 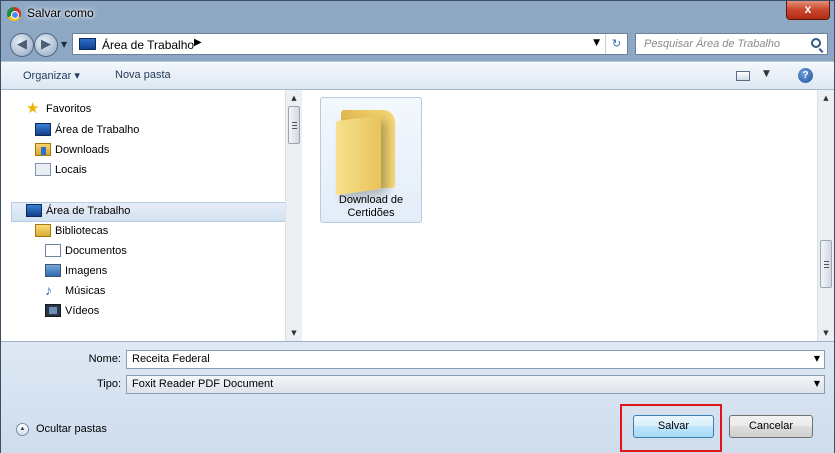 What do you see at coordinates (82, 231) in the screenshot?
I see `sidebar-item-label: Bibliotecas` at bounding box center [82, 231].